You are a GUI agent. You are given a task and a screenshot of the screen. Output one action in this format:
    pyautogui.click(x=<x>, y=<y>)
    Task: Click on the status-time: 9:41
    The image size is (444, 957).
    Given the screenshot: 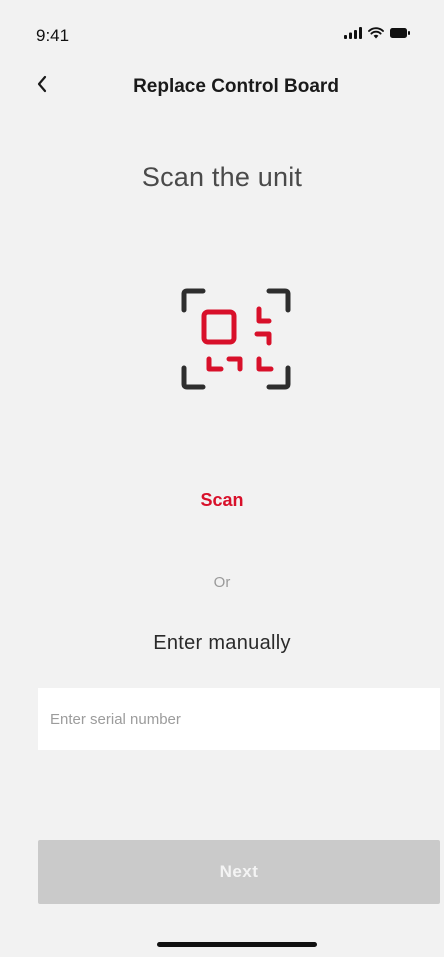 What is the action you would take?
    pyautogui.click(x=53, y=35)
    